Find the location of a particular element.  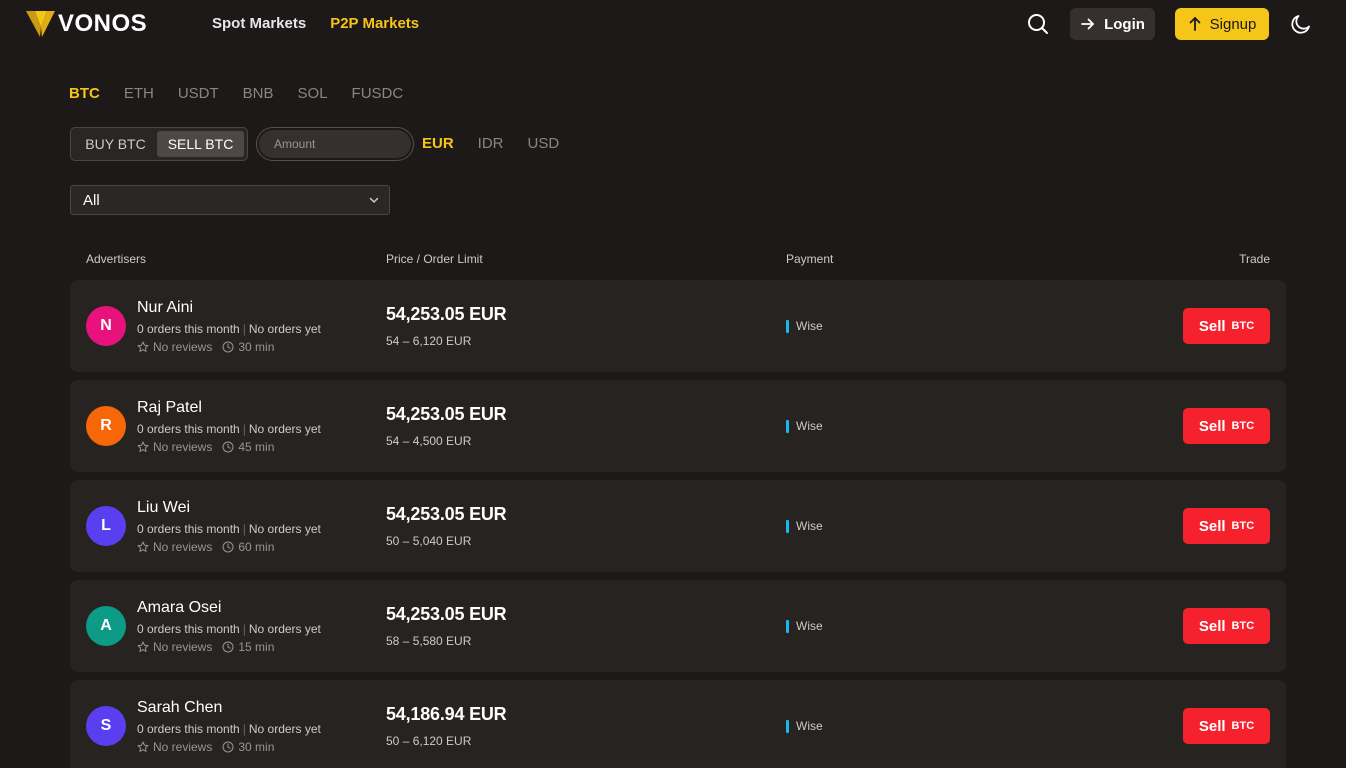

response-time: 30 min is located at coordinates (256, 747).